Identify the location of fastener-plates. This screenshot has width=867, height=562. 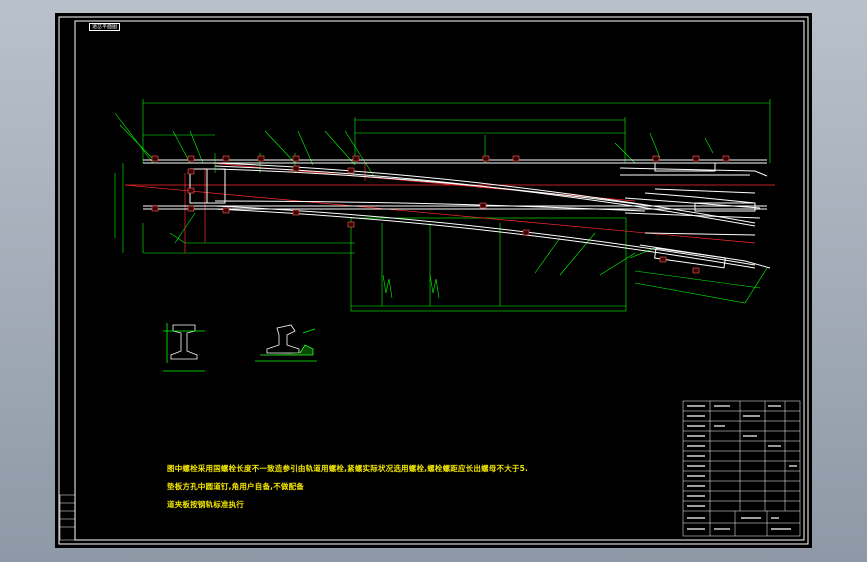
(440, 214).